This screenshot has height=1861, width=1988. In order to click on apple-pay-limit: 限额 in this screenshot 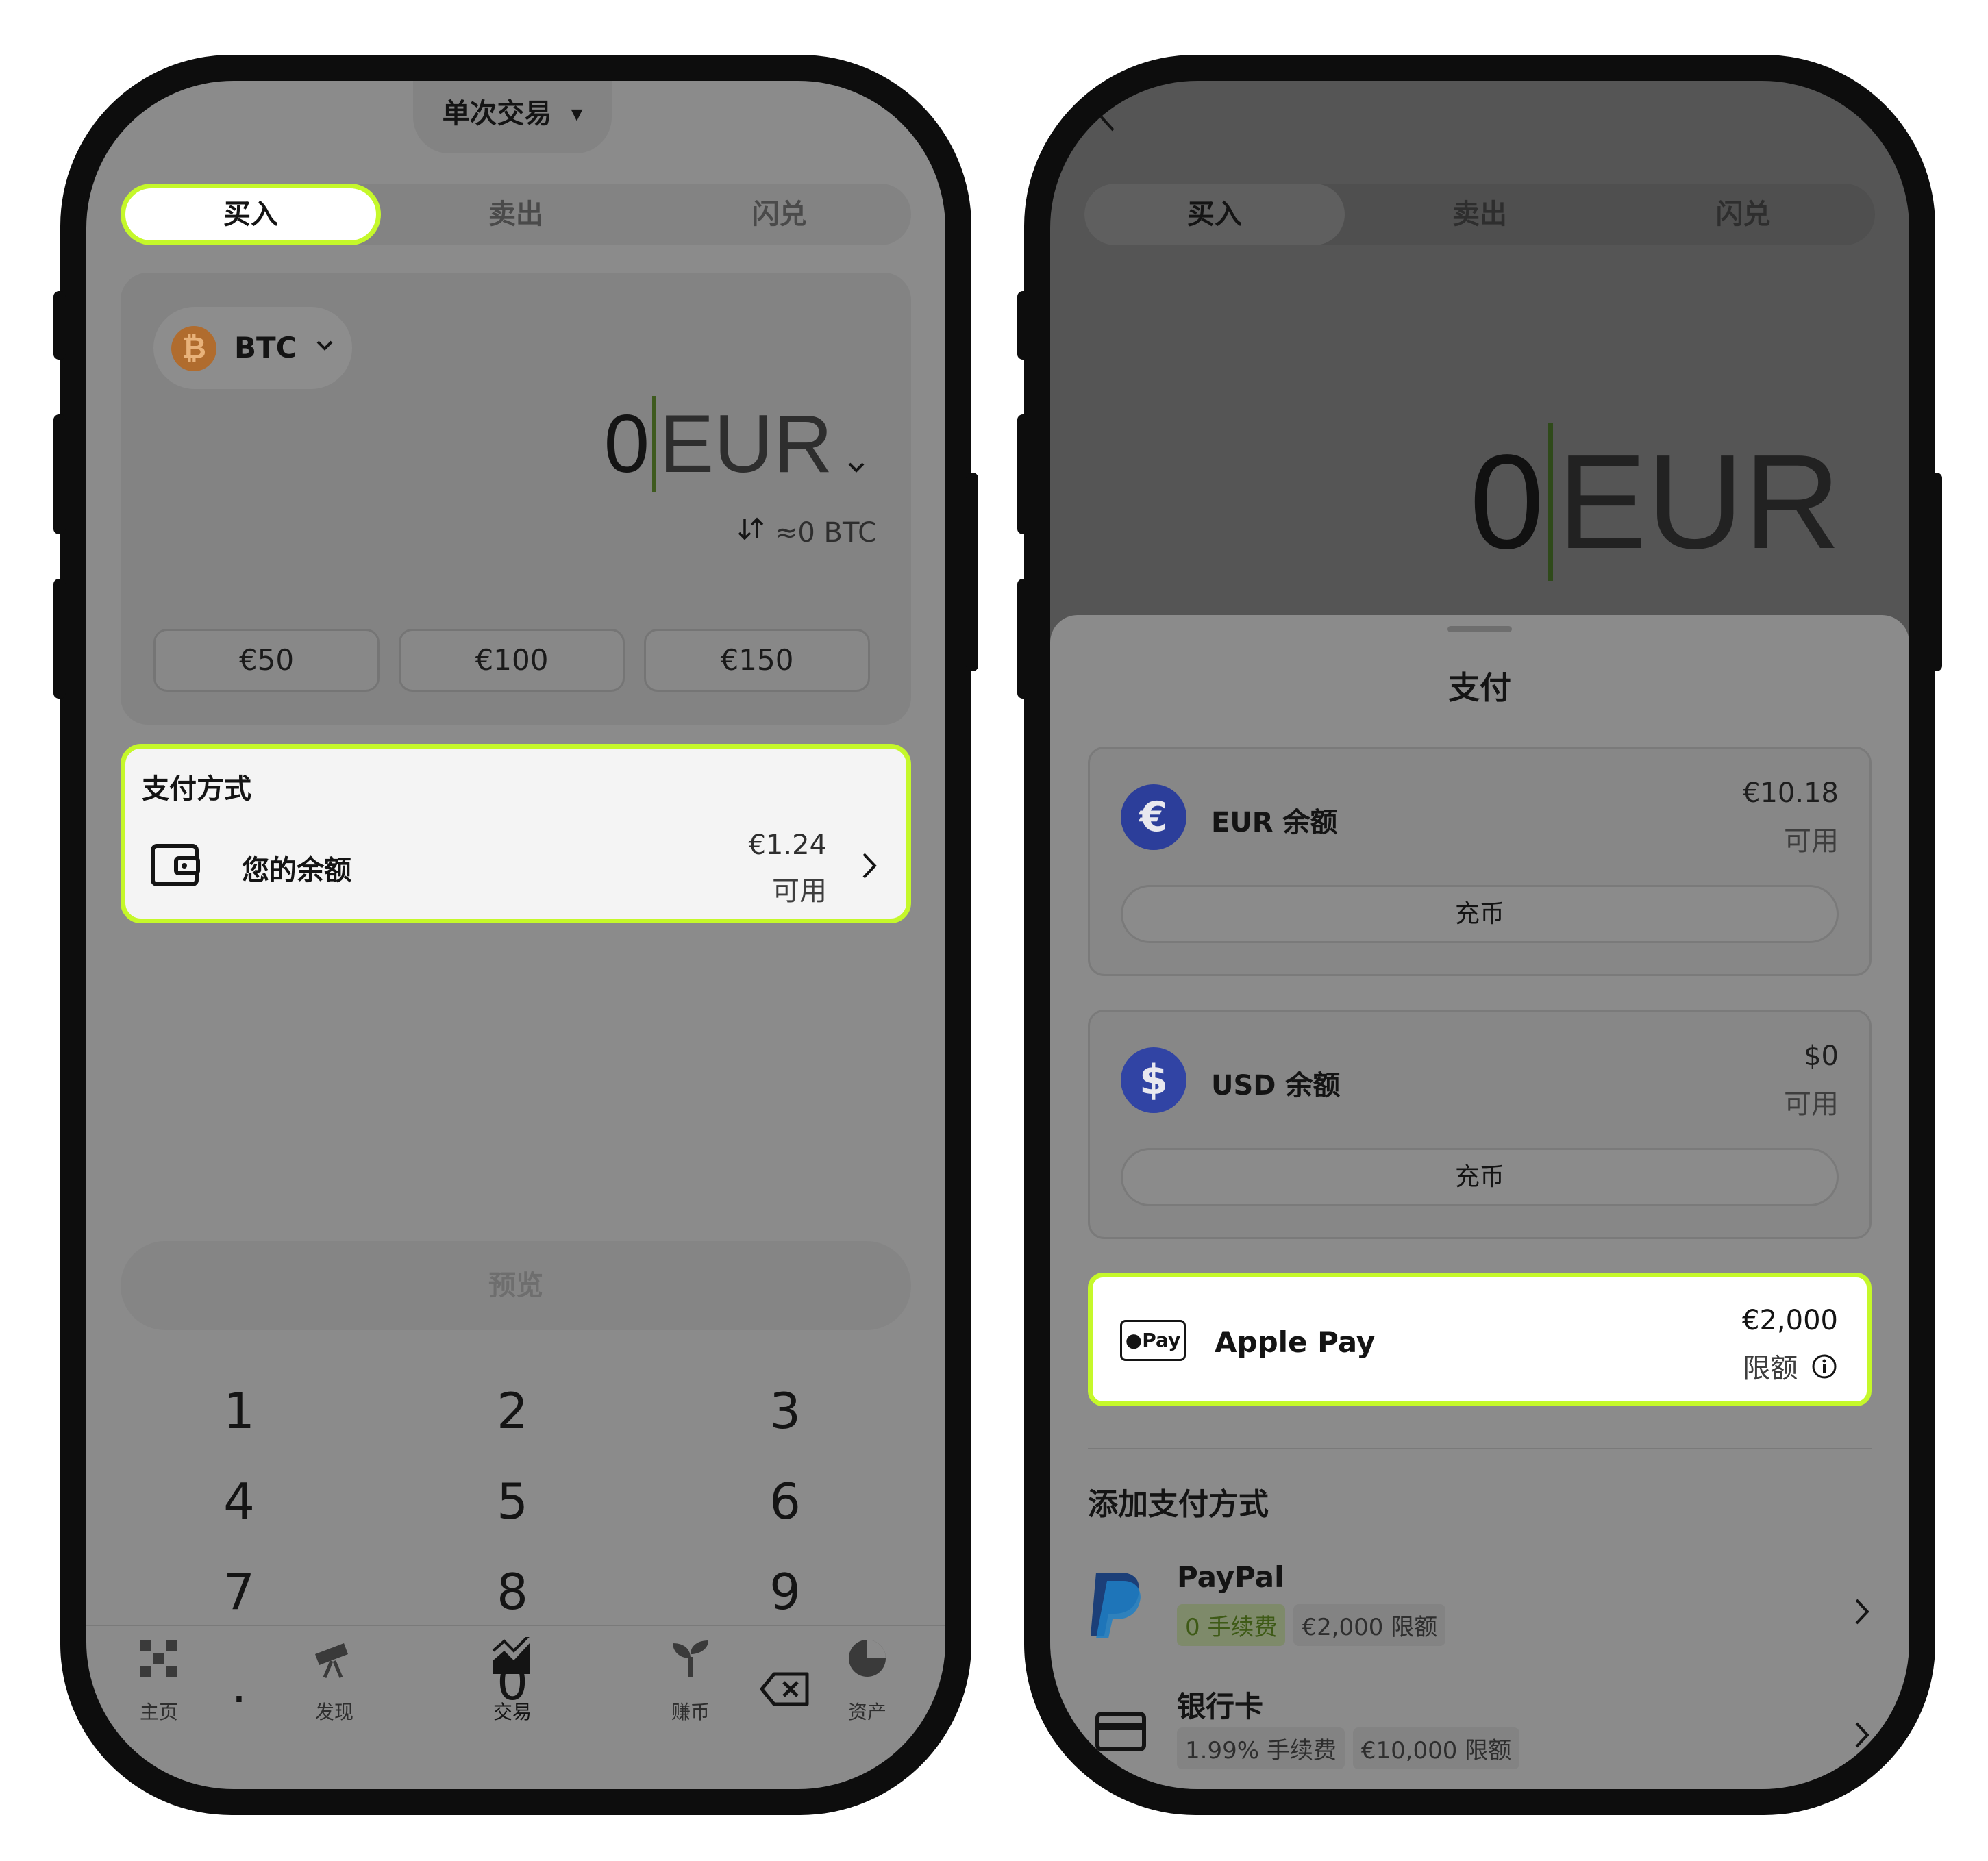, I will do `click(1790, 1366)`.